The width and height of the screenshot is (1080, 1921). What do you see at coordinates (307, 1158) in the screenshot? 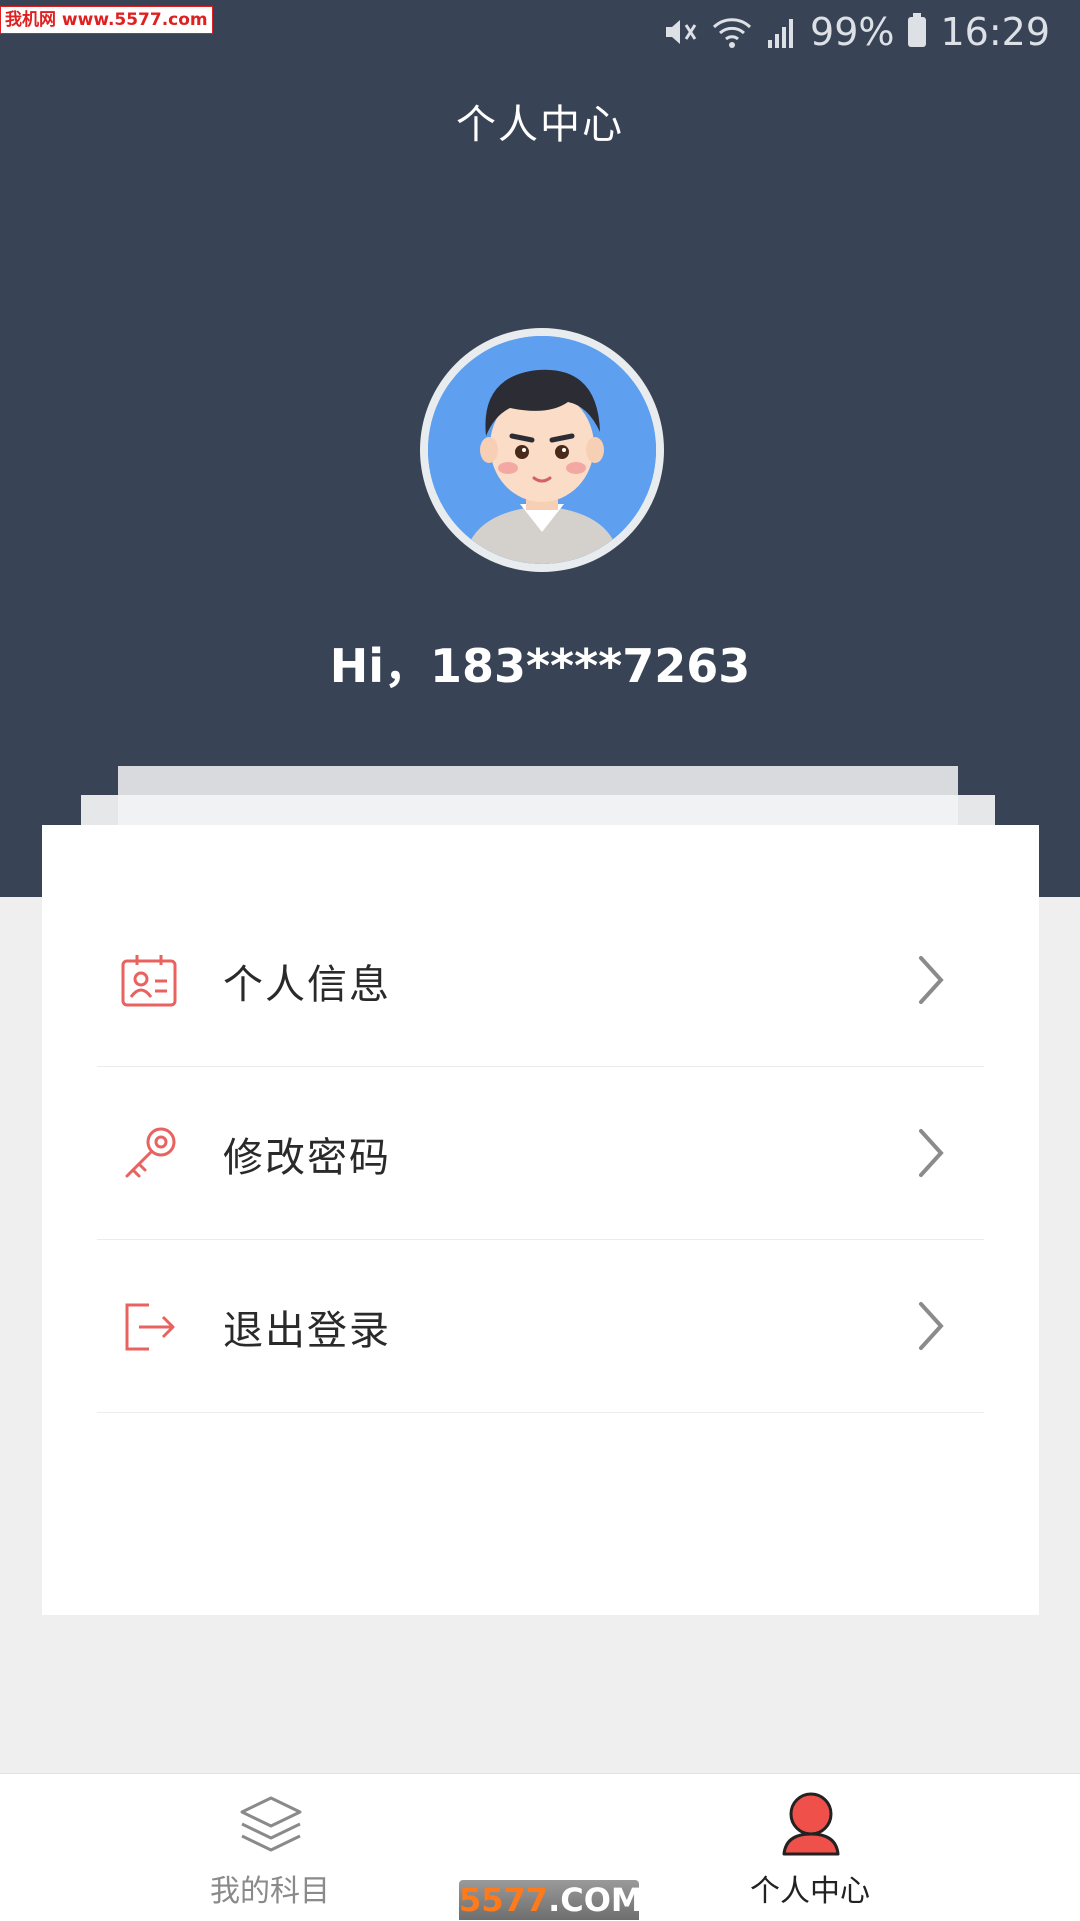
I see `menu-item-label: 修改密码` at bounding box center [307, 1158].